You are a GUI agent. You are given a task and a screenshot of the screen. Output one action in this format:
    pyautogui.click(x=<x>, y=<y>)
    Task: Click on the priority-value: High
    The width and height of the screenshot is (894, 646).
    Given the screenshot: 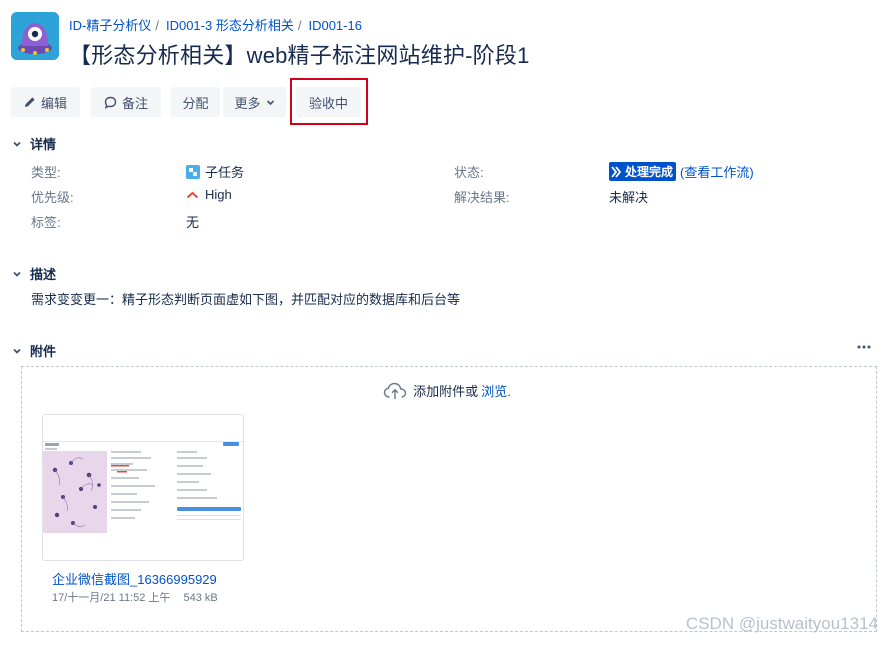 What is the action you would take?
    pyautogui.click(x=209, y=194)
    